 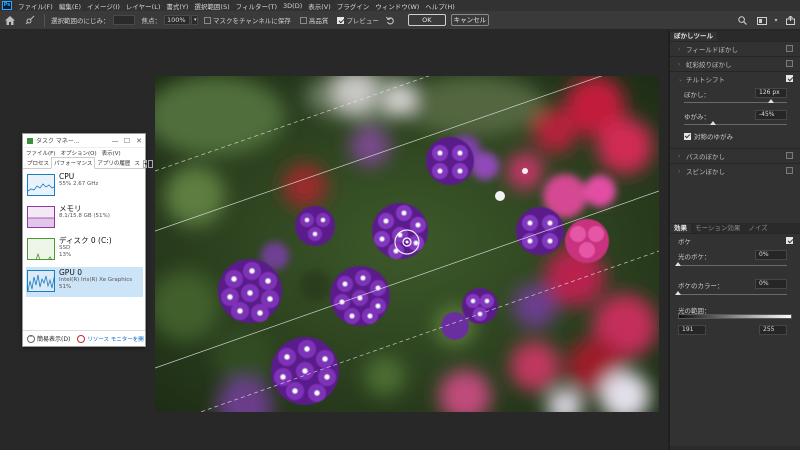 What do you see at coordinates (789, 48) in the screenshot?
I see `field-blur-checkbox` at bounding box center [789, 48].